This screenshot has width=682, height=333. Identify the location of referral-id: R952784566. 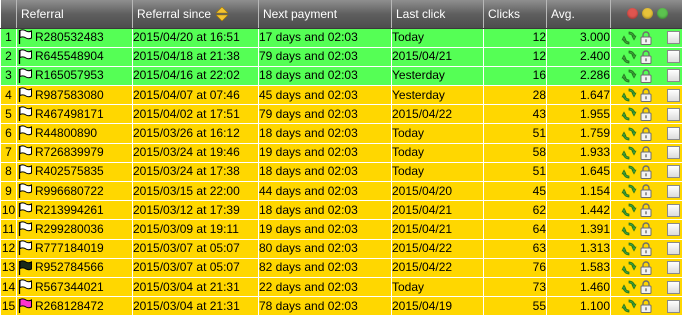
(69, 267).